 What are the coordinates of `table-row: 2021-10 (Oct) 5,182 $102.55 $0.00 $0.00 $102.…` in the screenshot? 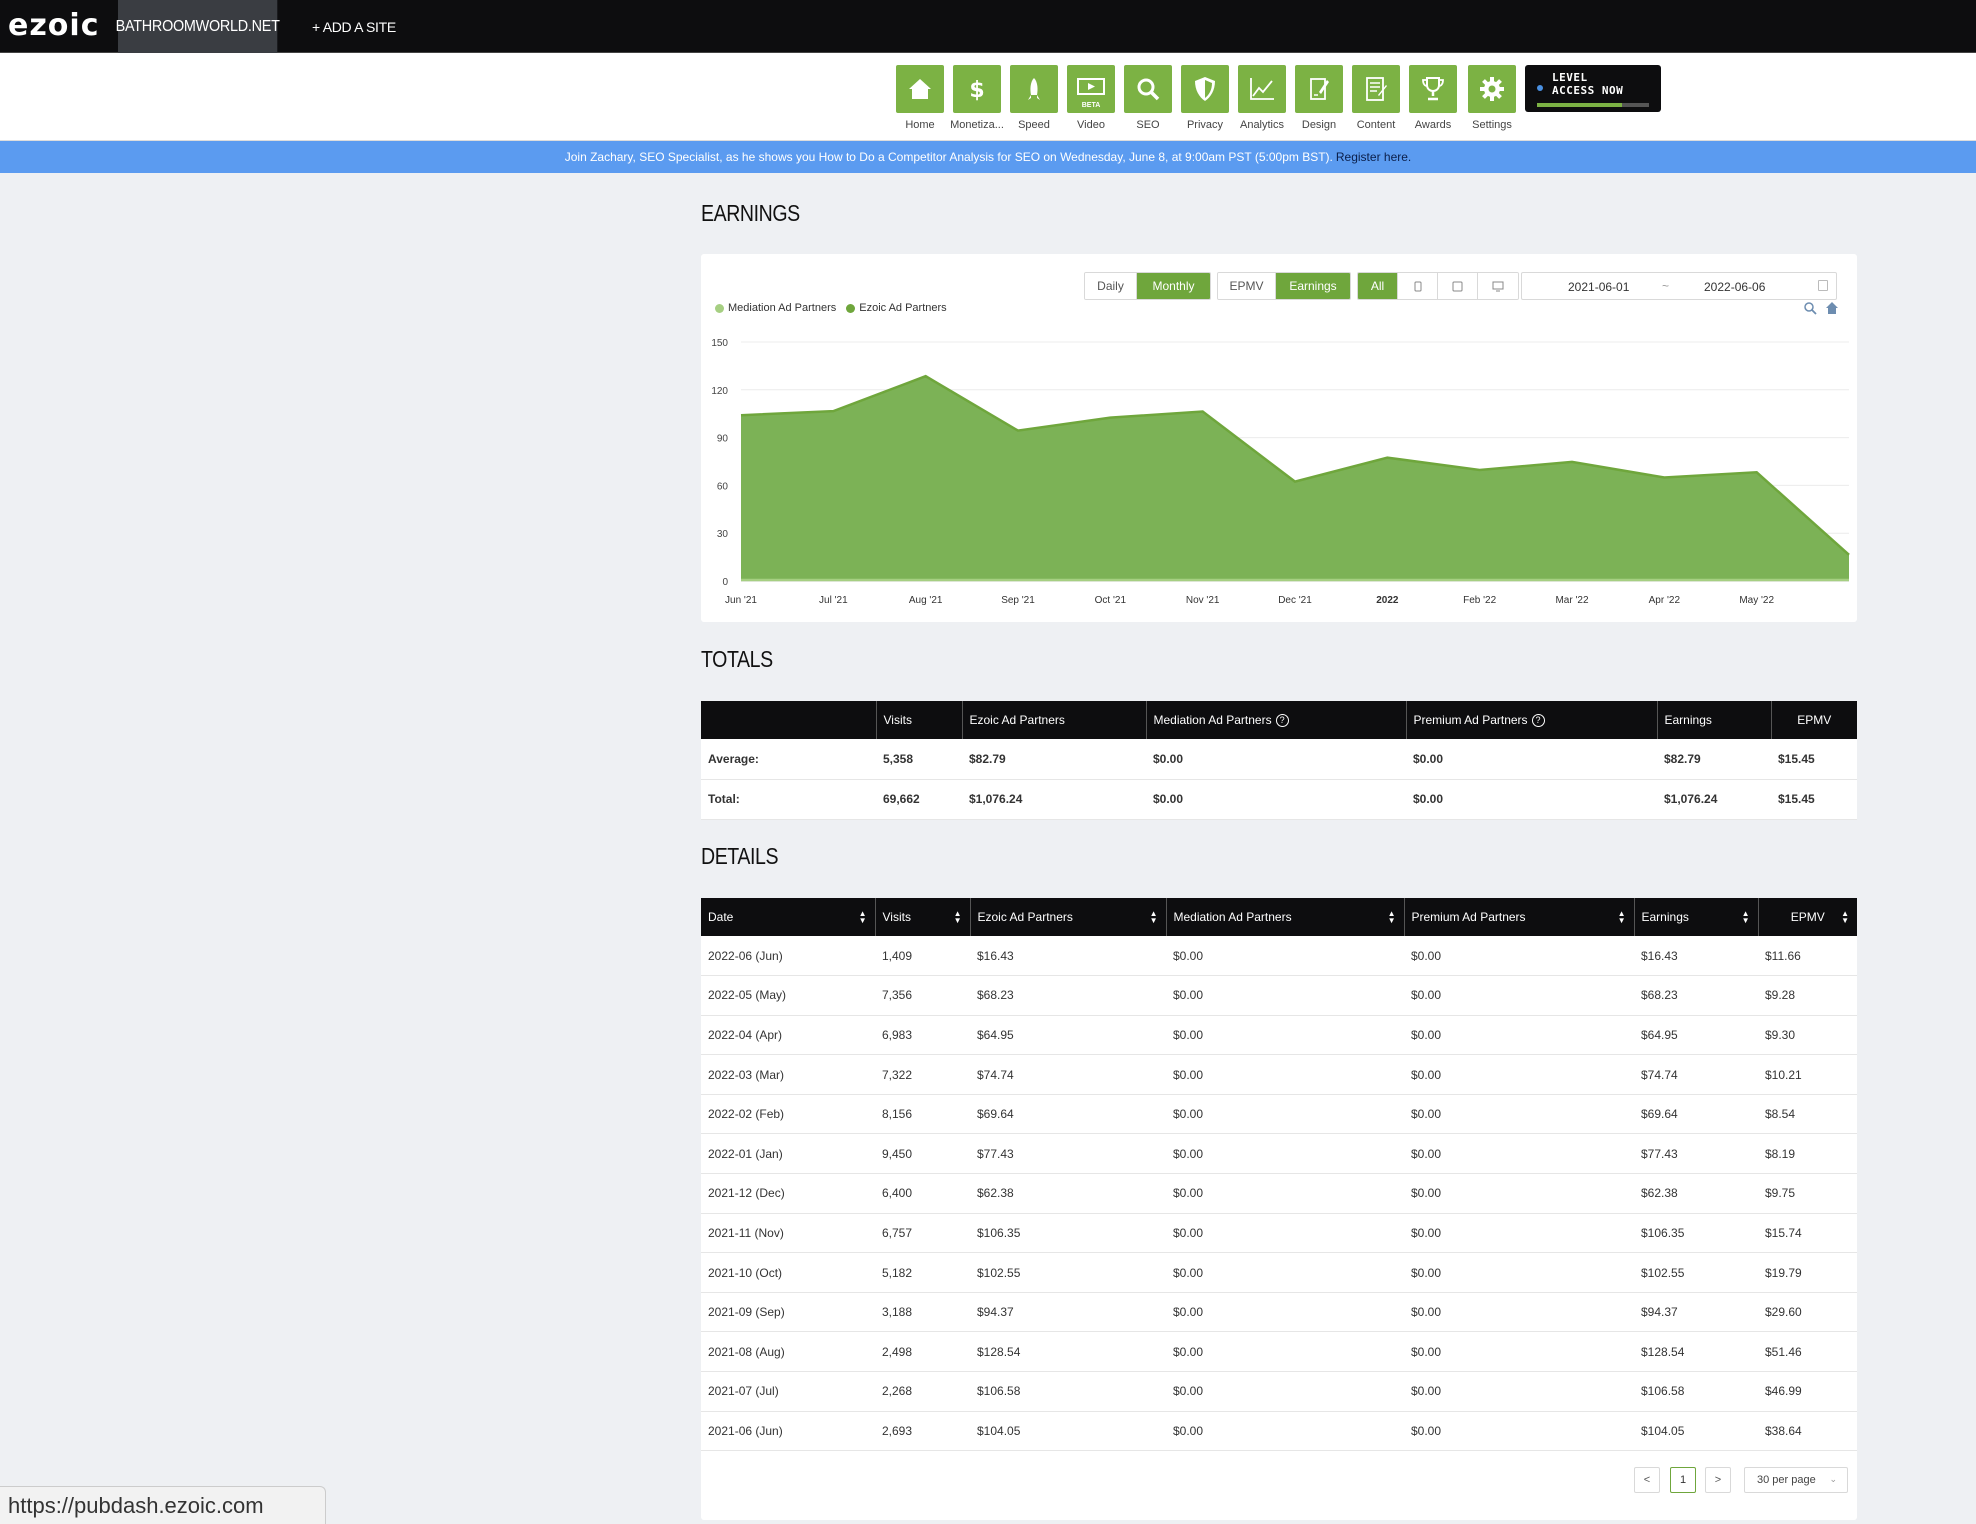 It's located at (1279, 1272).